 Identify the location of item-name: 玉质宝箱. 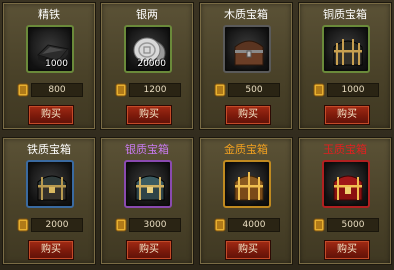
(345, 149).